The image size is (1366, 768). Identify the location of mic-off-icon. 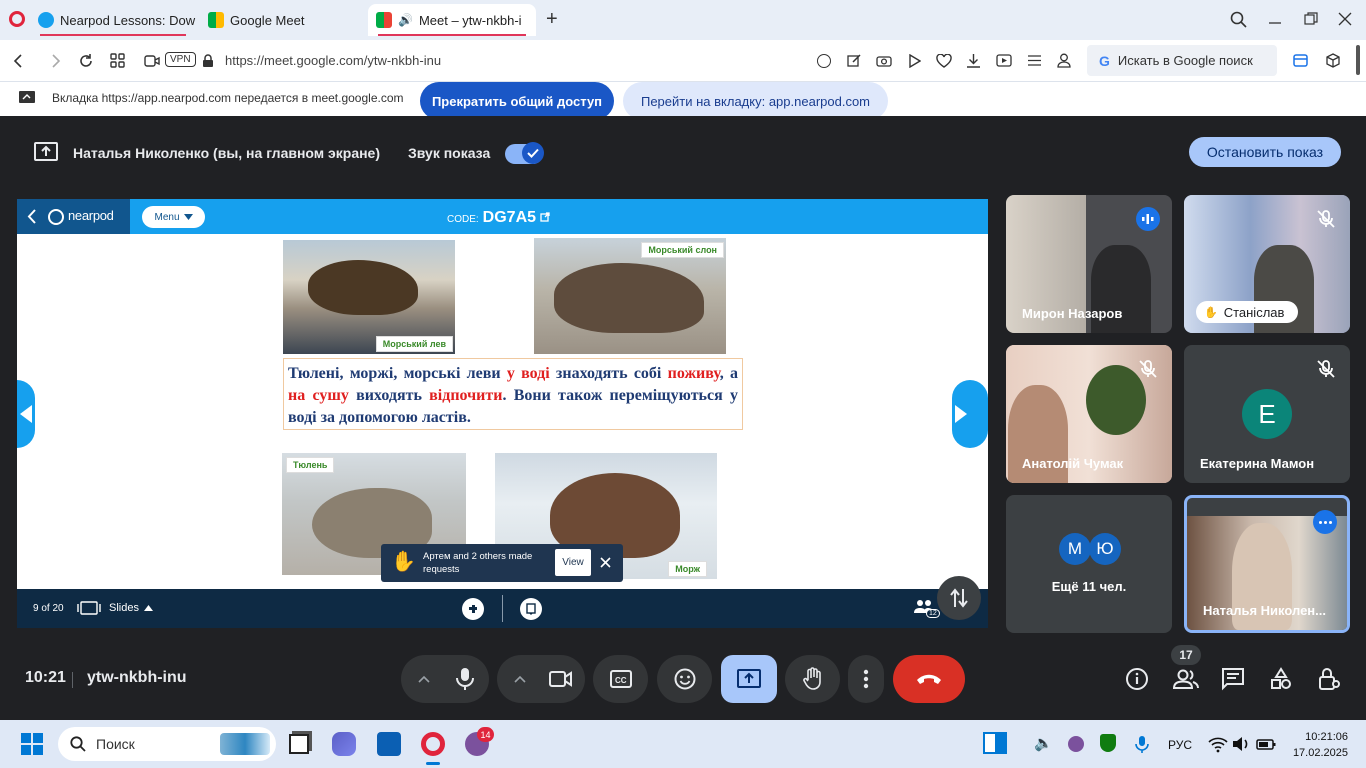
(1326, 219).